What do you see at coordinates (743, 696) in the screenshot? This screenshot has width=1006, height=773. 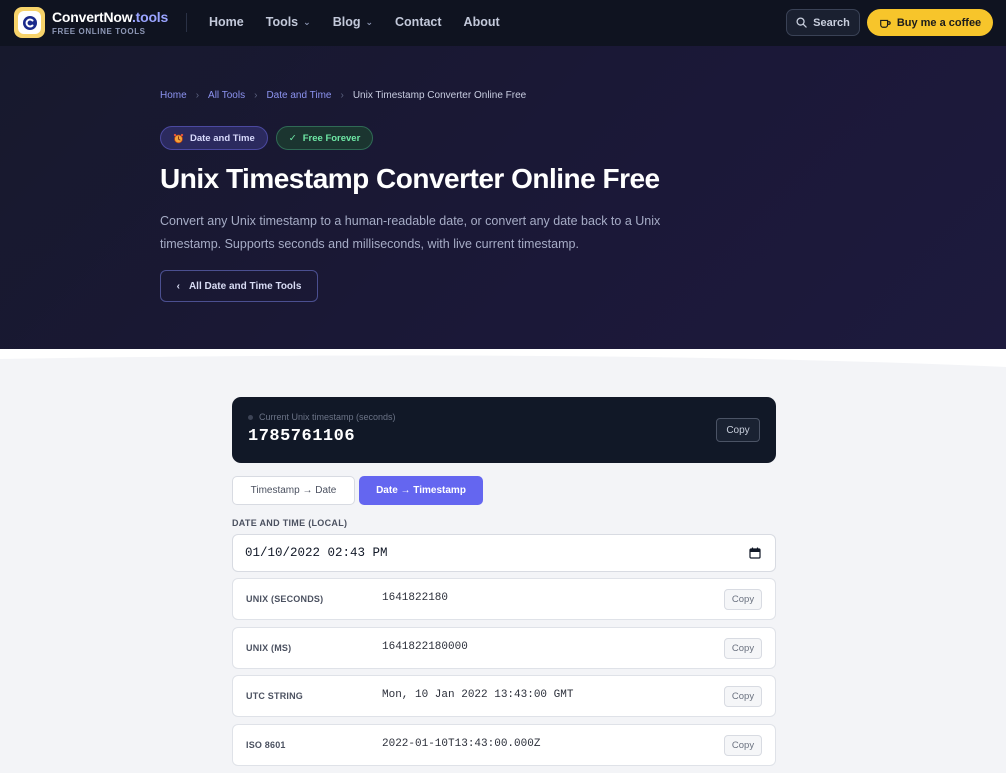 I see `copy-utc-string-button: Copy` at bounding box center [743, 696].